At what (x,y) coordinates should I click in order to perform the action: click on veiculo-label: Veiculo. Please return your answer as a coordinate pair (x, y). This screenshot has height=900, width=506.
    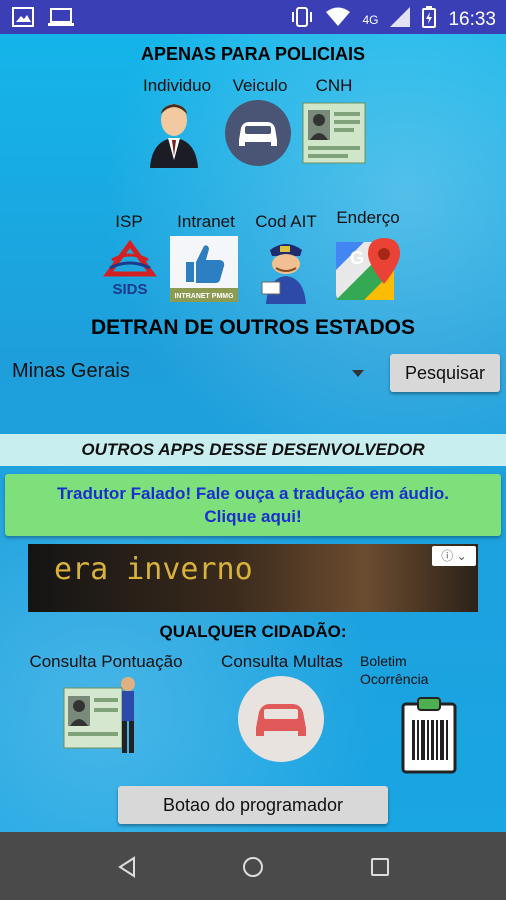
    Looking at the image, I should click on (260, 85).